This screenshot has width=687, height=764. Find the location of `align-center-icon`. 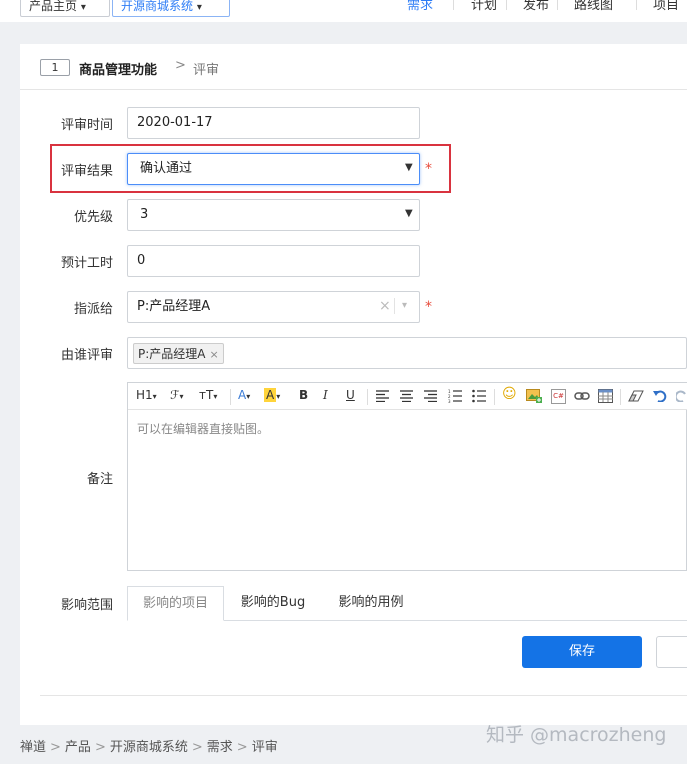

align-center-icon is located at coordinates (406, 396).